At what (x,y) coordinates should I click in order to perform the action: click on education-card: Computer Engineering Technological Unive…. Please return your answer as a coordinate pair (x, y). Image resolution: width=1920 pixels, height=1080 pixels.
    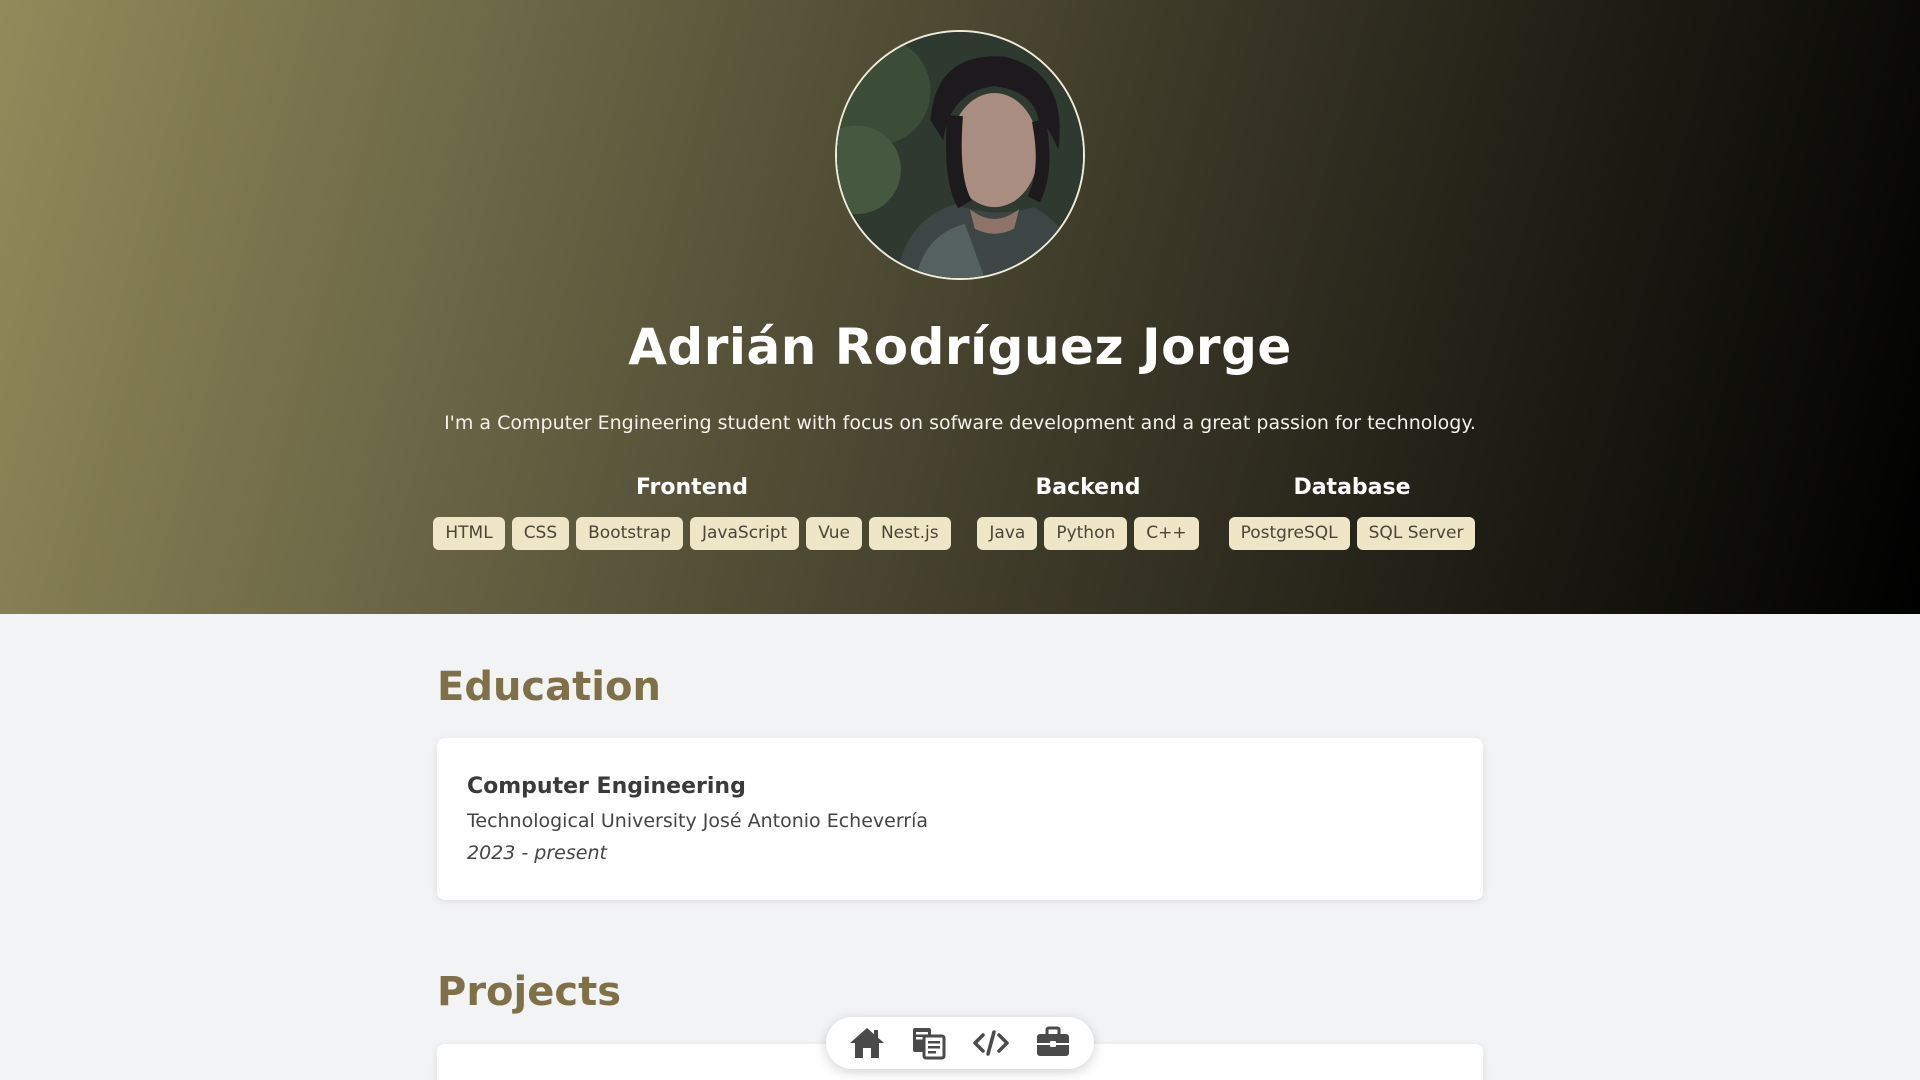
    Looking at the image, I should click on (960, 819).